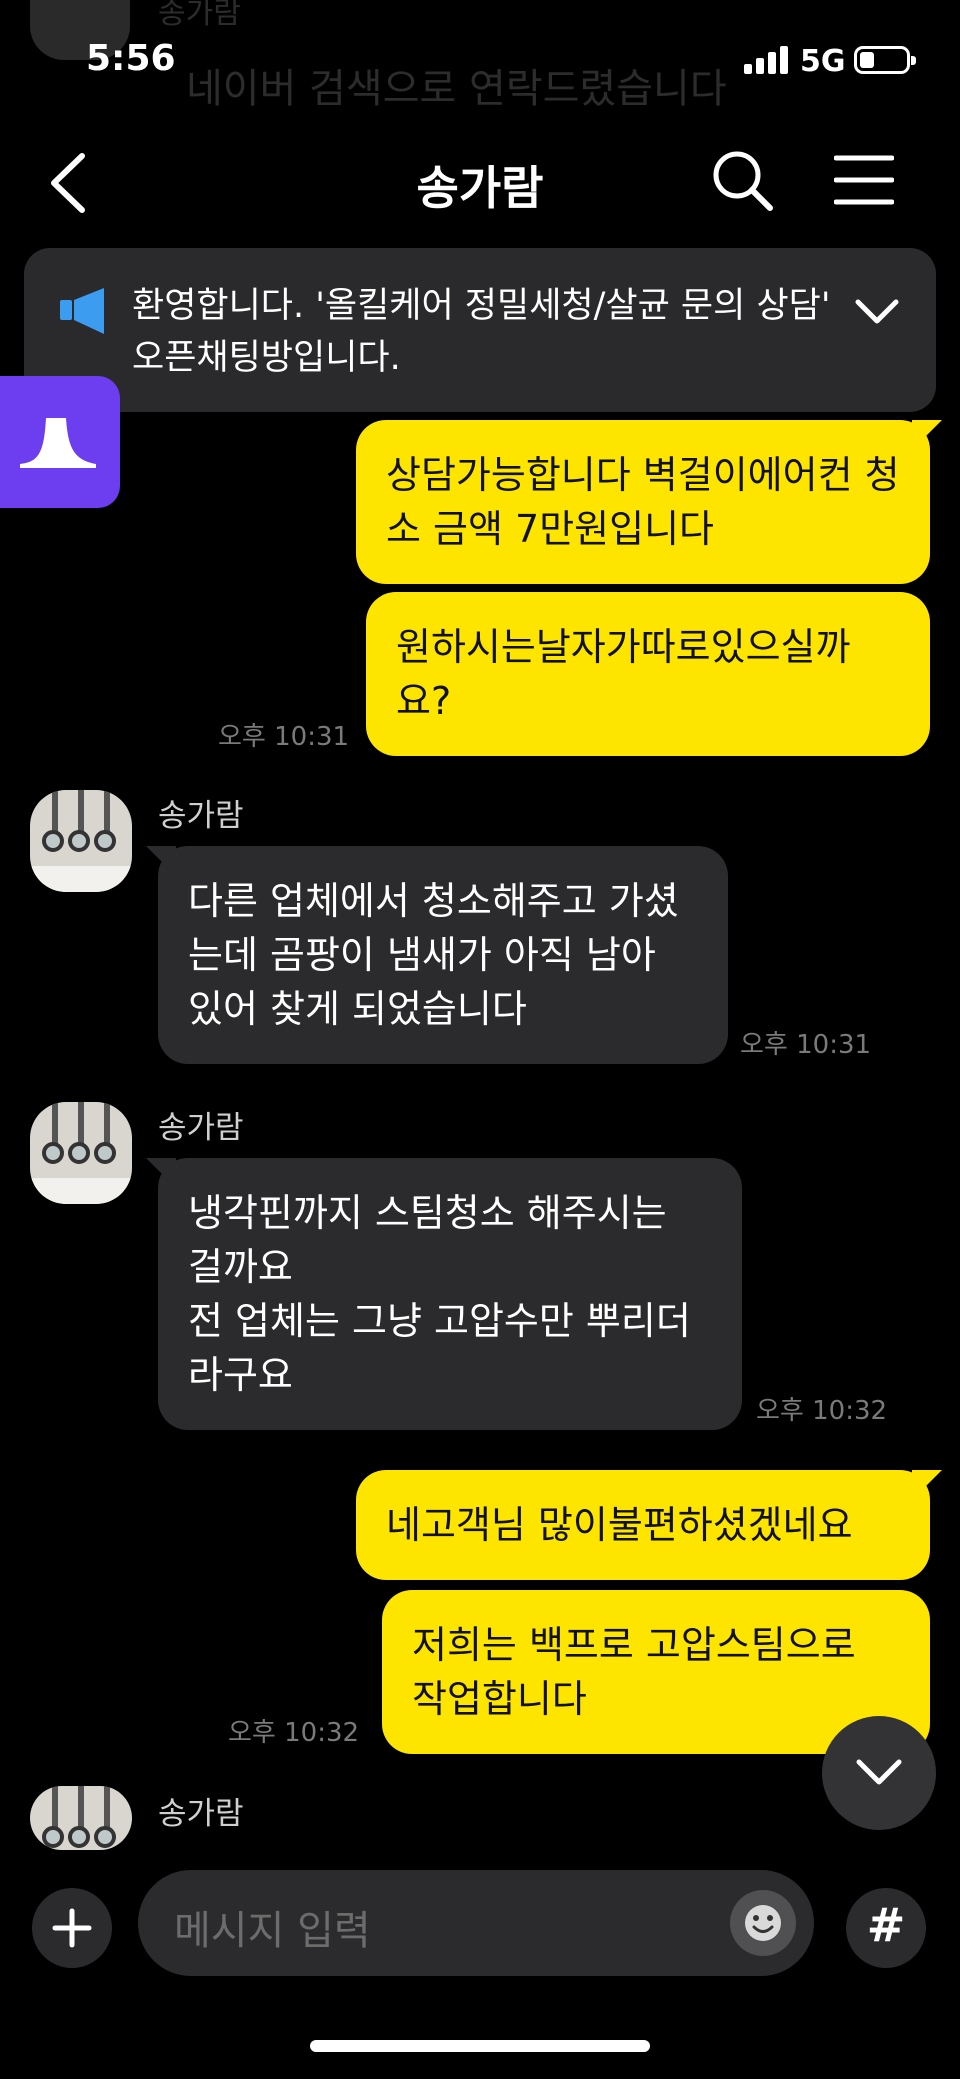 The height and width of the screenshot is (2079, 960). What do you see at coordinates (131, 58) in the screenshot?
I see `status-time: 5:56` at bounding box center [131, 58].